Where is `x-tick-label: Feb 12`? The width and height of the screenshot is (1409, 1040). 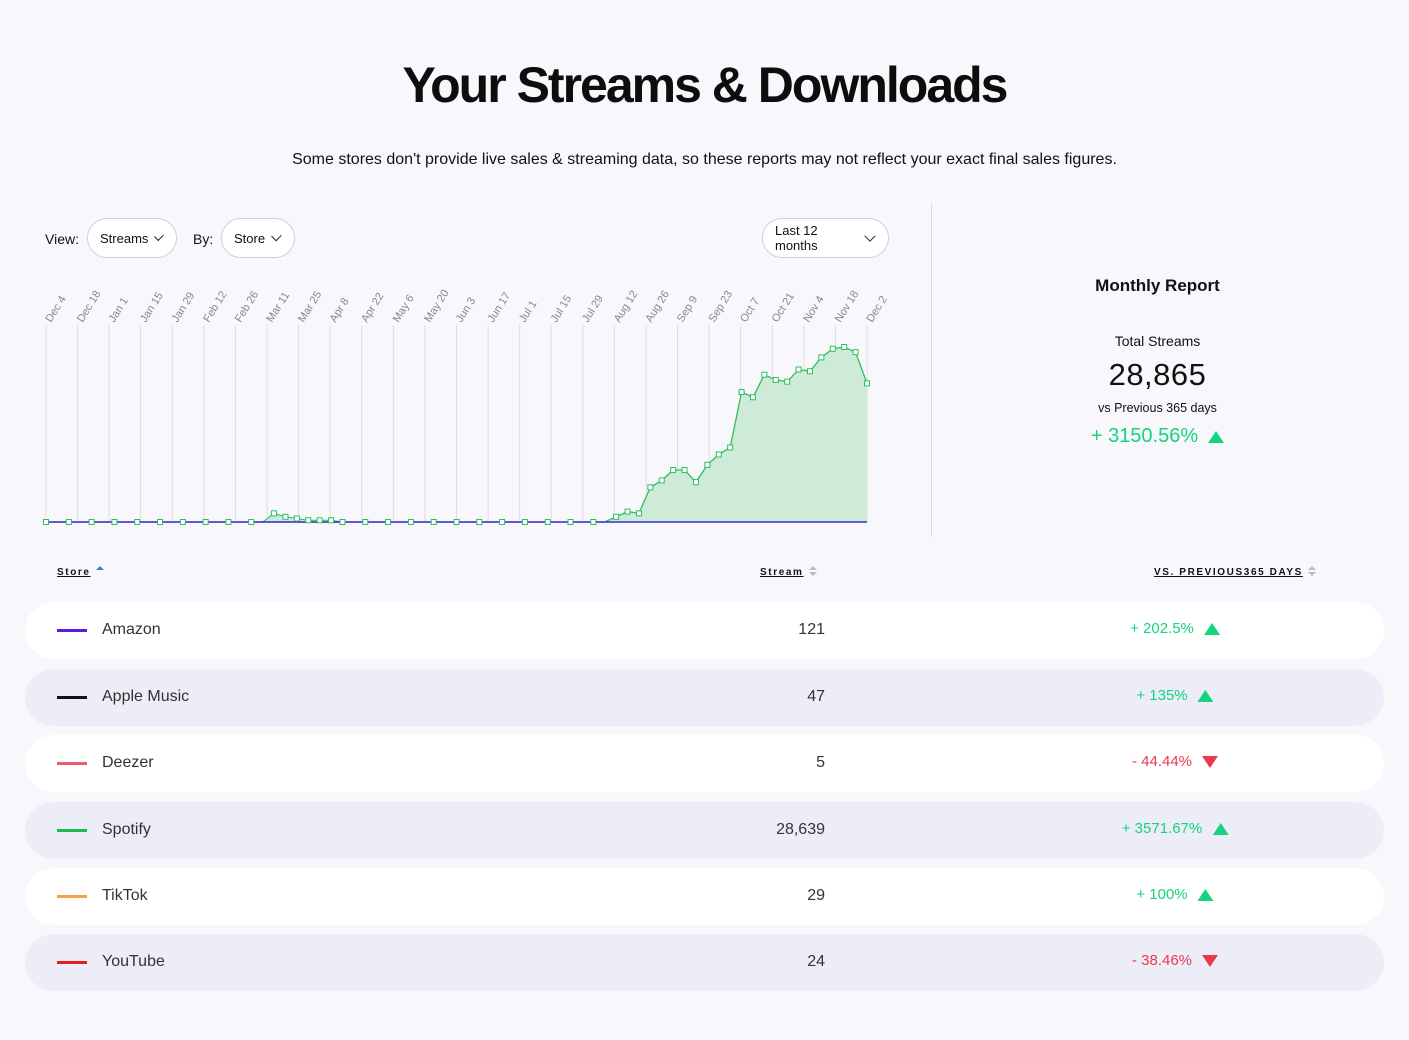
x-tick-label: Feb 12 is located at coordinates (215, 306).